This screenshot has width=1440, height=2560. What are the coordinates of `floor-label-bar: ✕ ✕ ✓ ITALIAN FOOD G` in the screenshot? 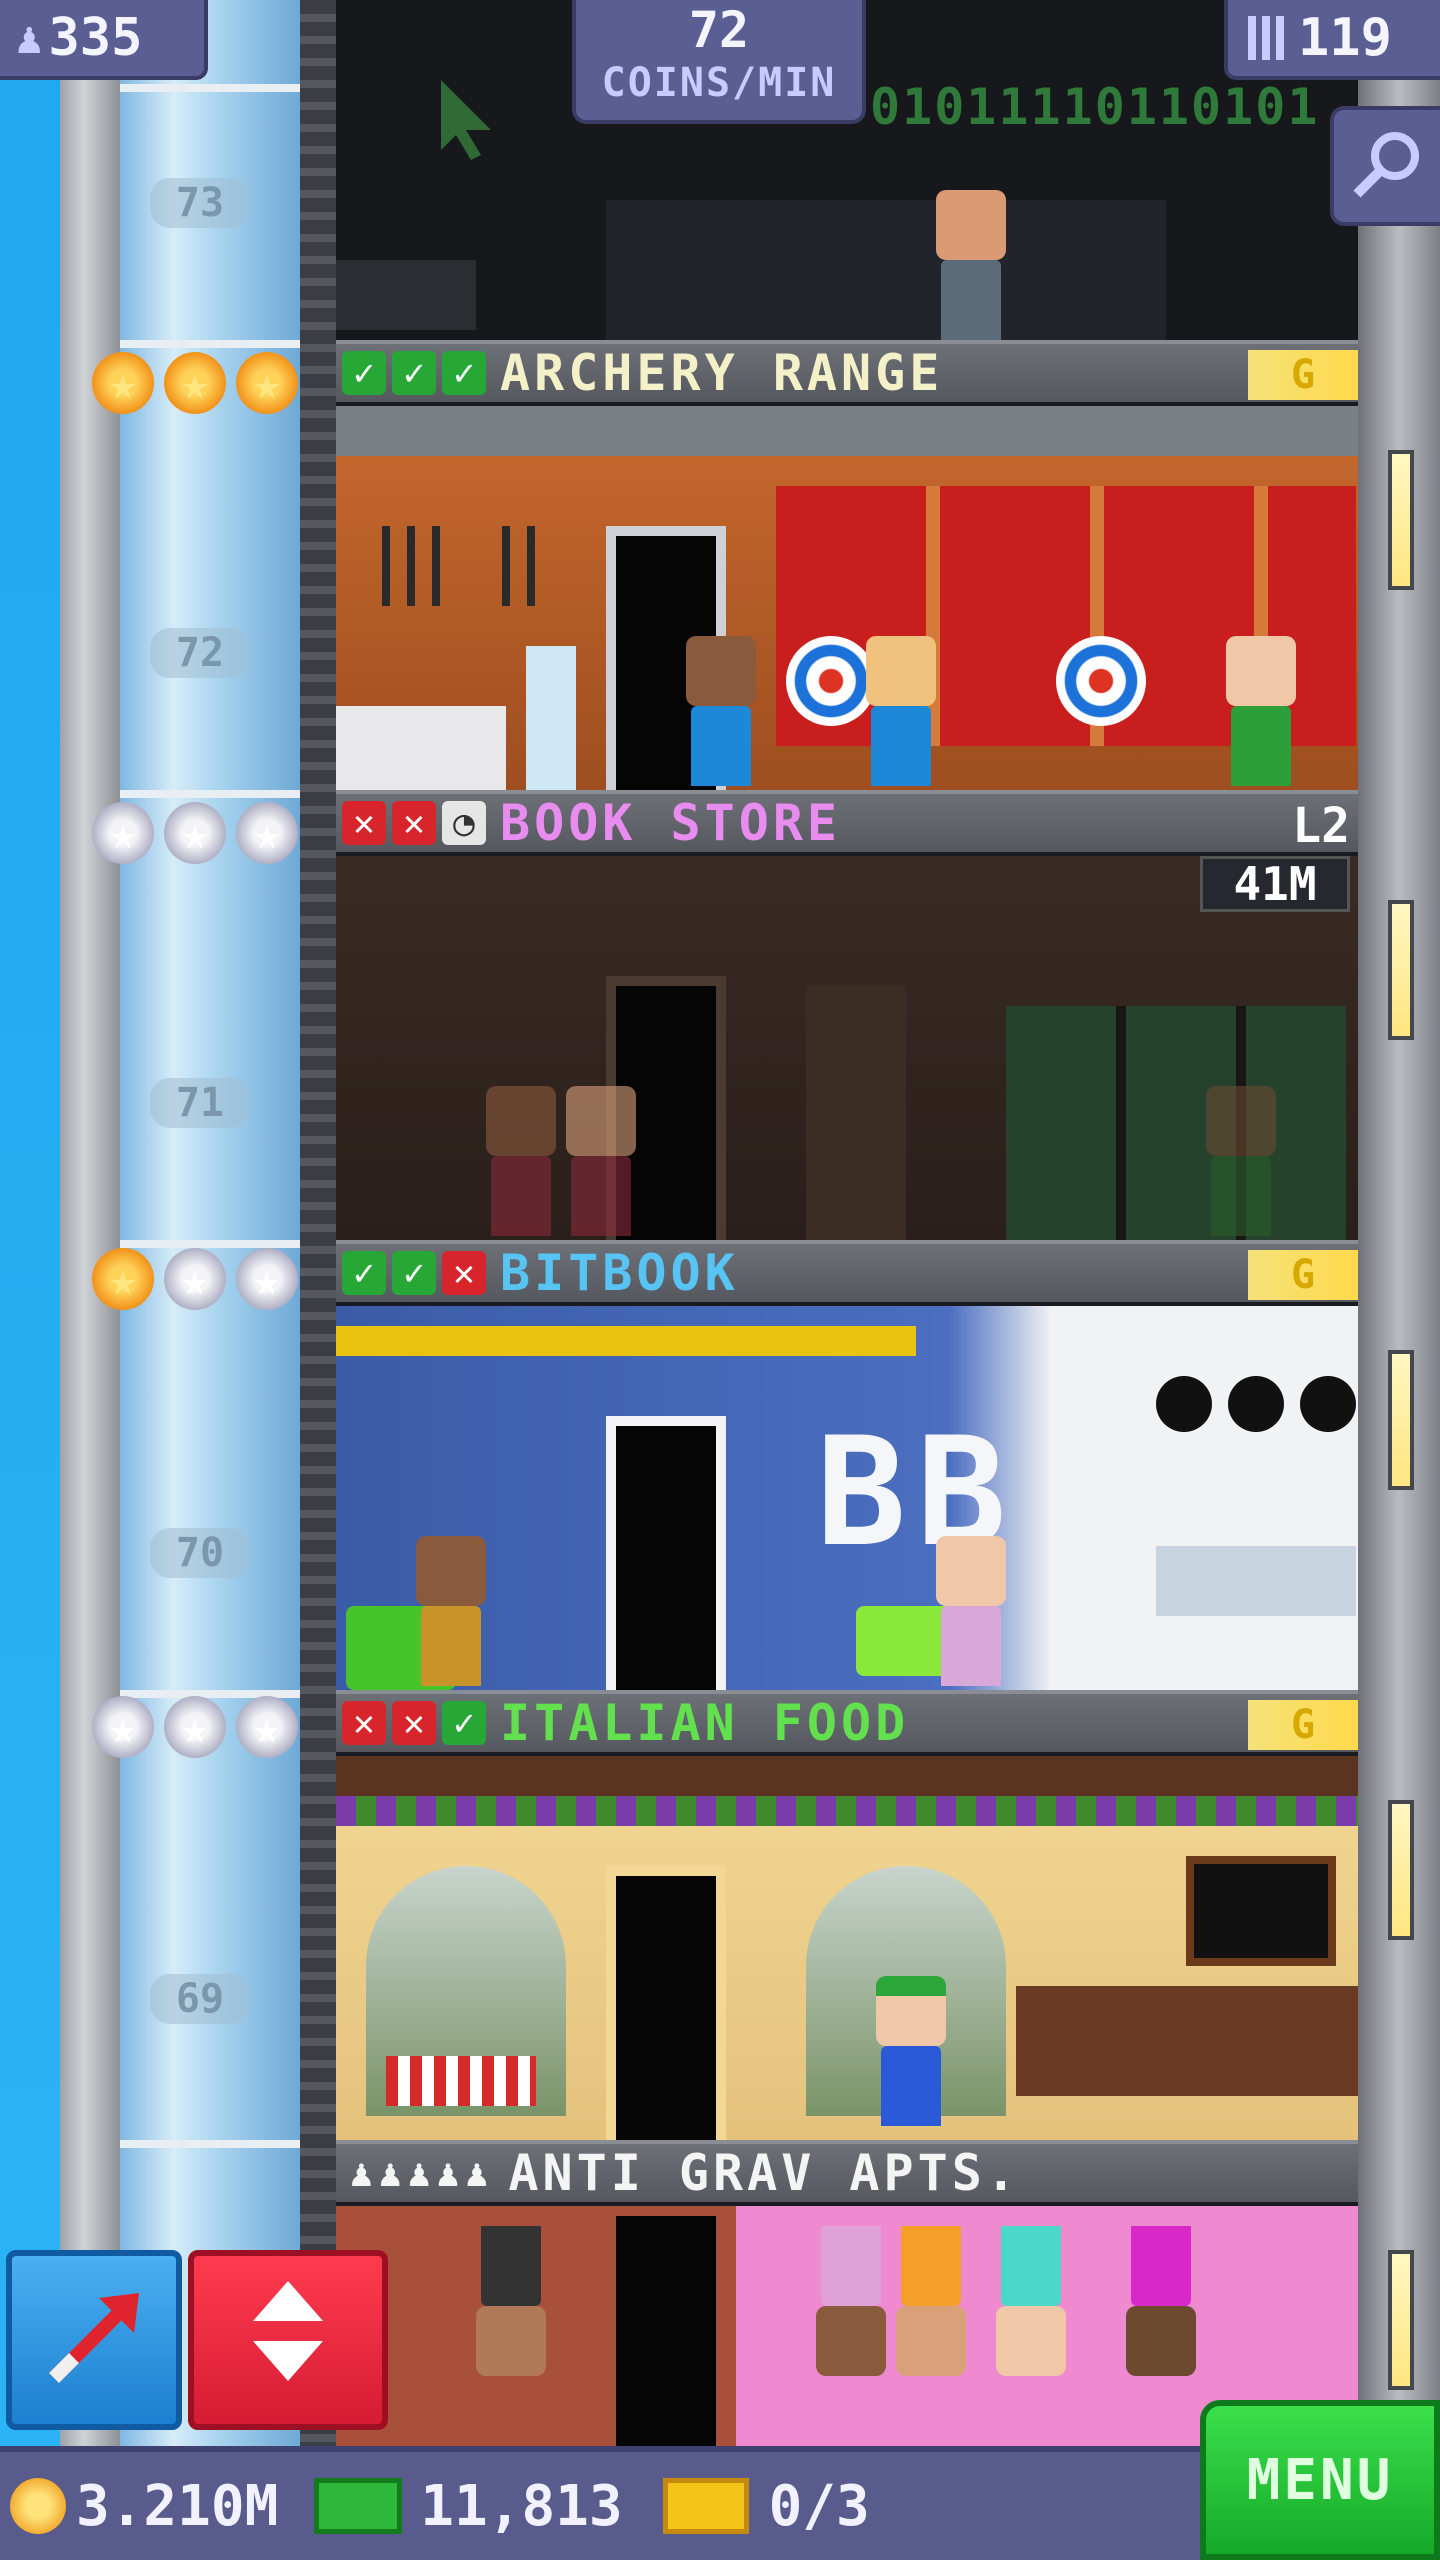 It's located at (847, 1721).